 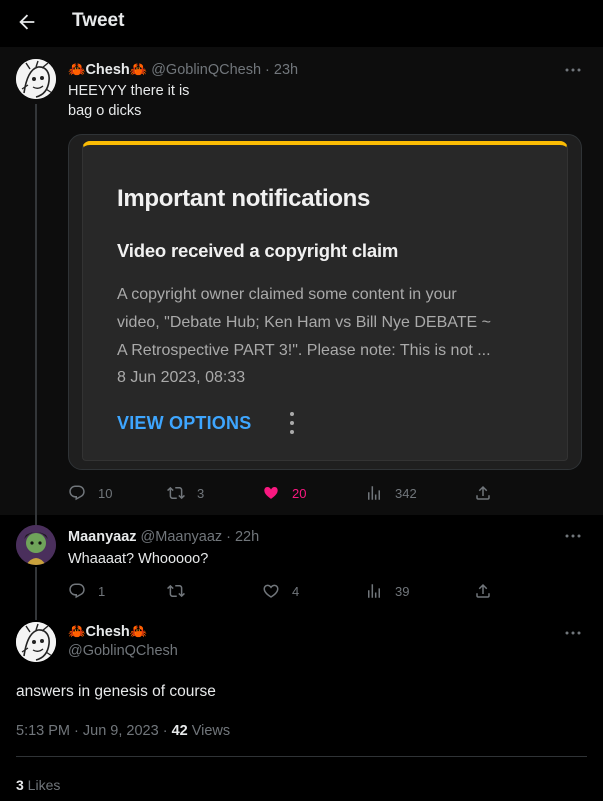 I want to click on views-count: 39, so click(x=402, y=591).